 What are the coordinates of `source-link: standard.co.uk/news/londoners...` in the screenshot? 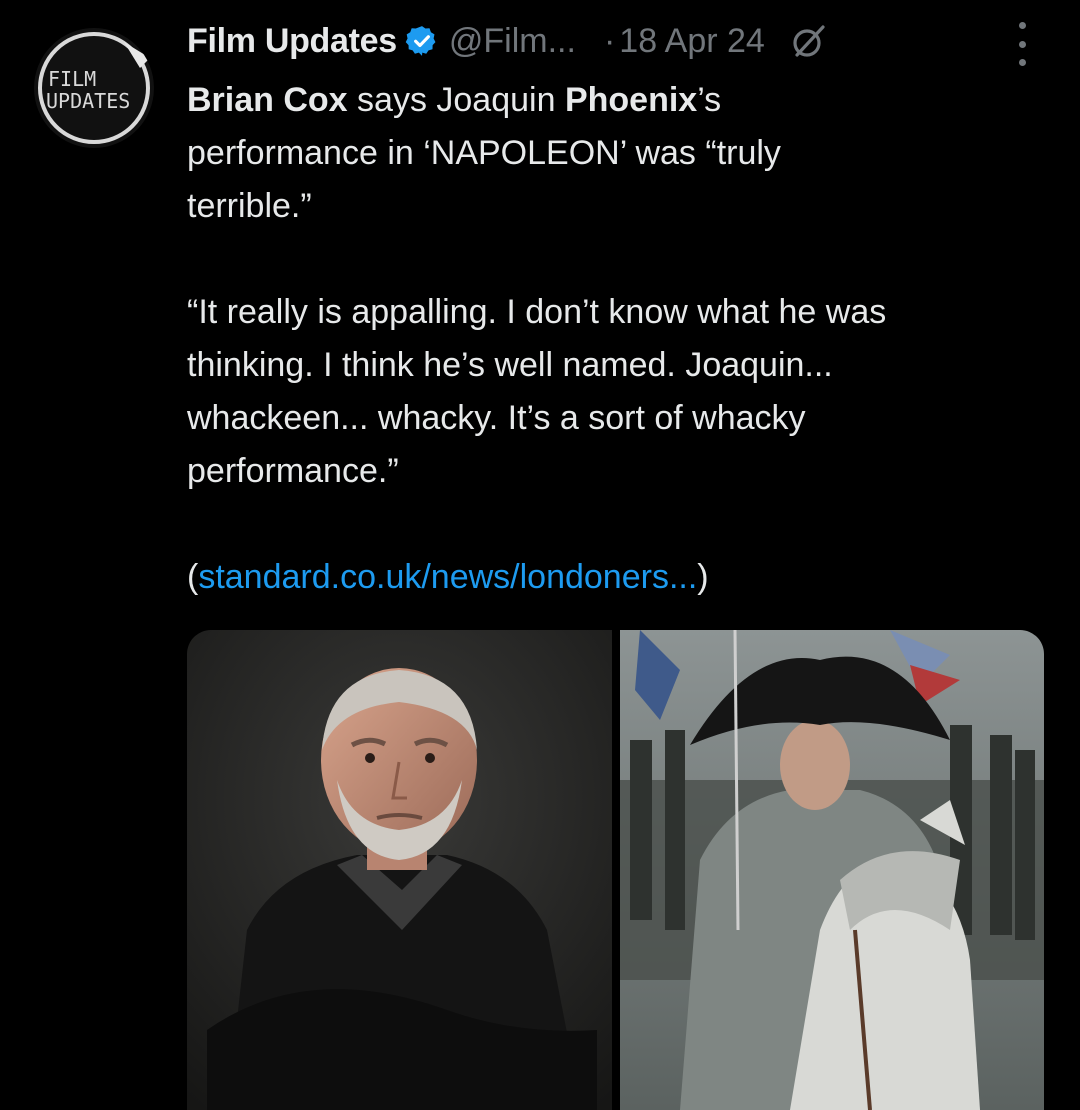 It's located at (447, 577).